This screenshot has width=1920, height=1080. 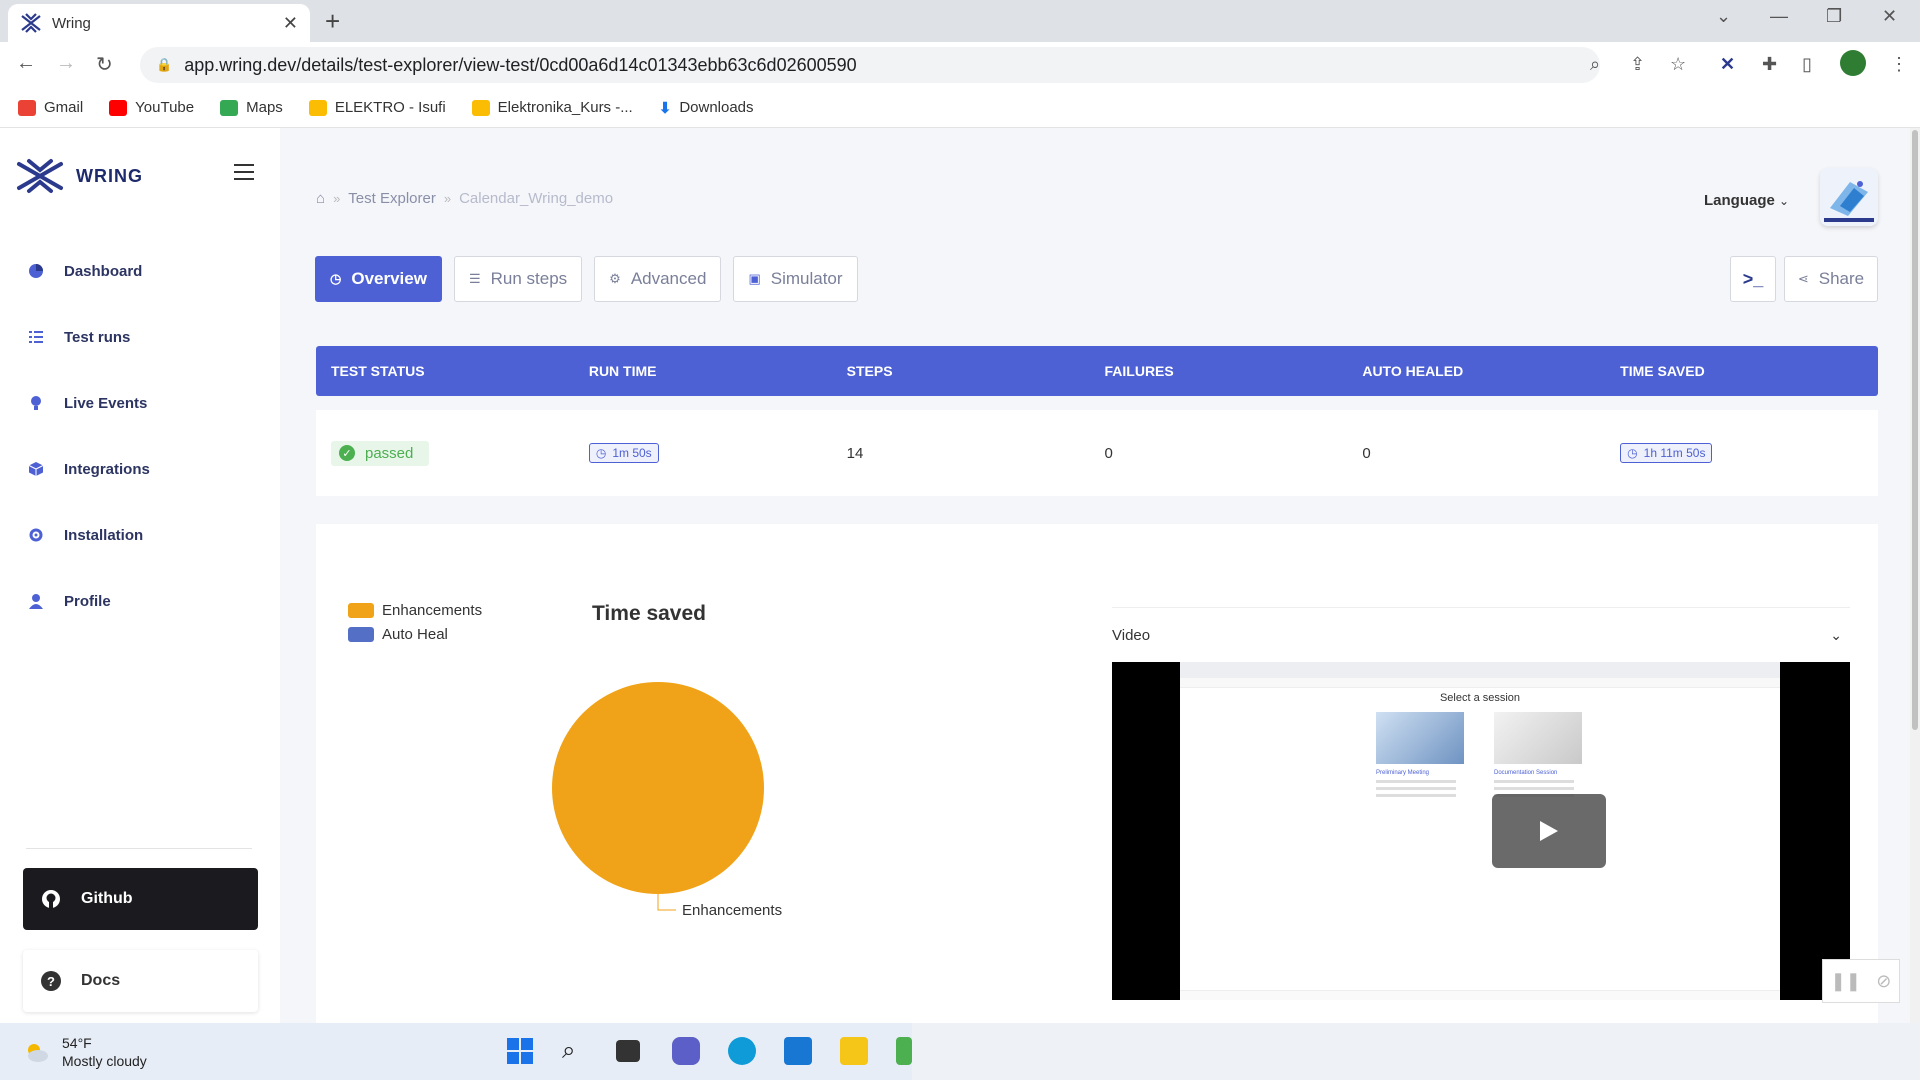 I want to click on video-frame-tabbar, so click(x=1480, y=670).